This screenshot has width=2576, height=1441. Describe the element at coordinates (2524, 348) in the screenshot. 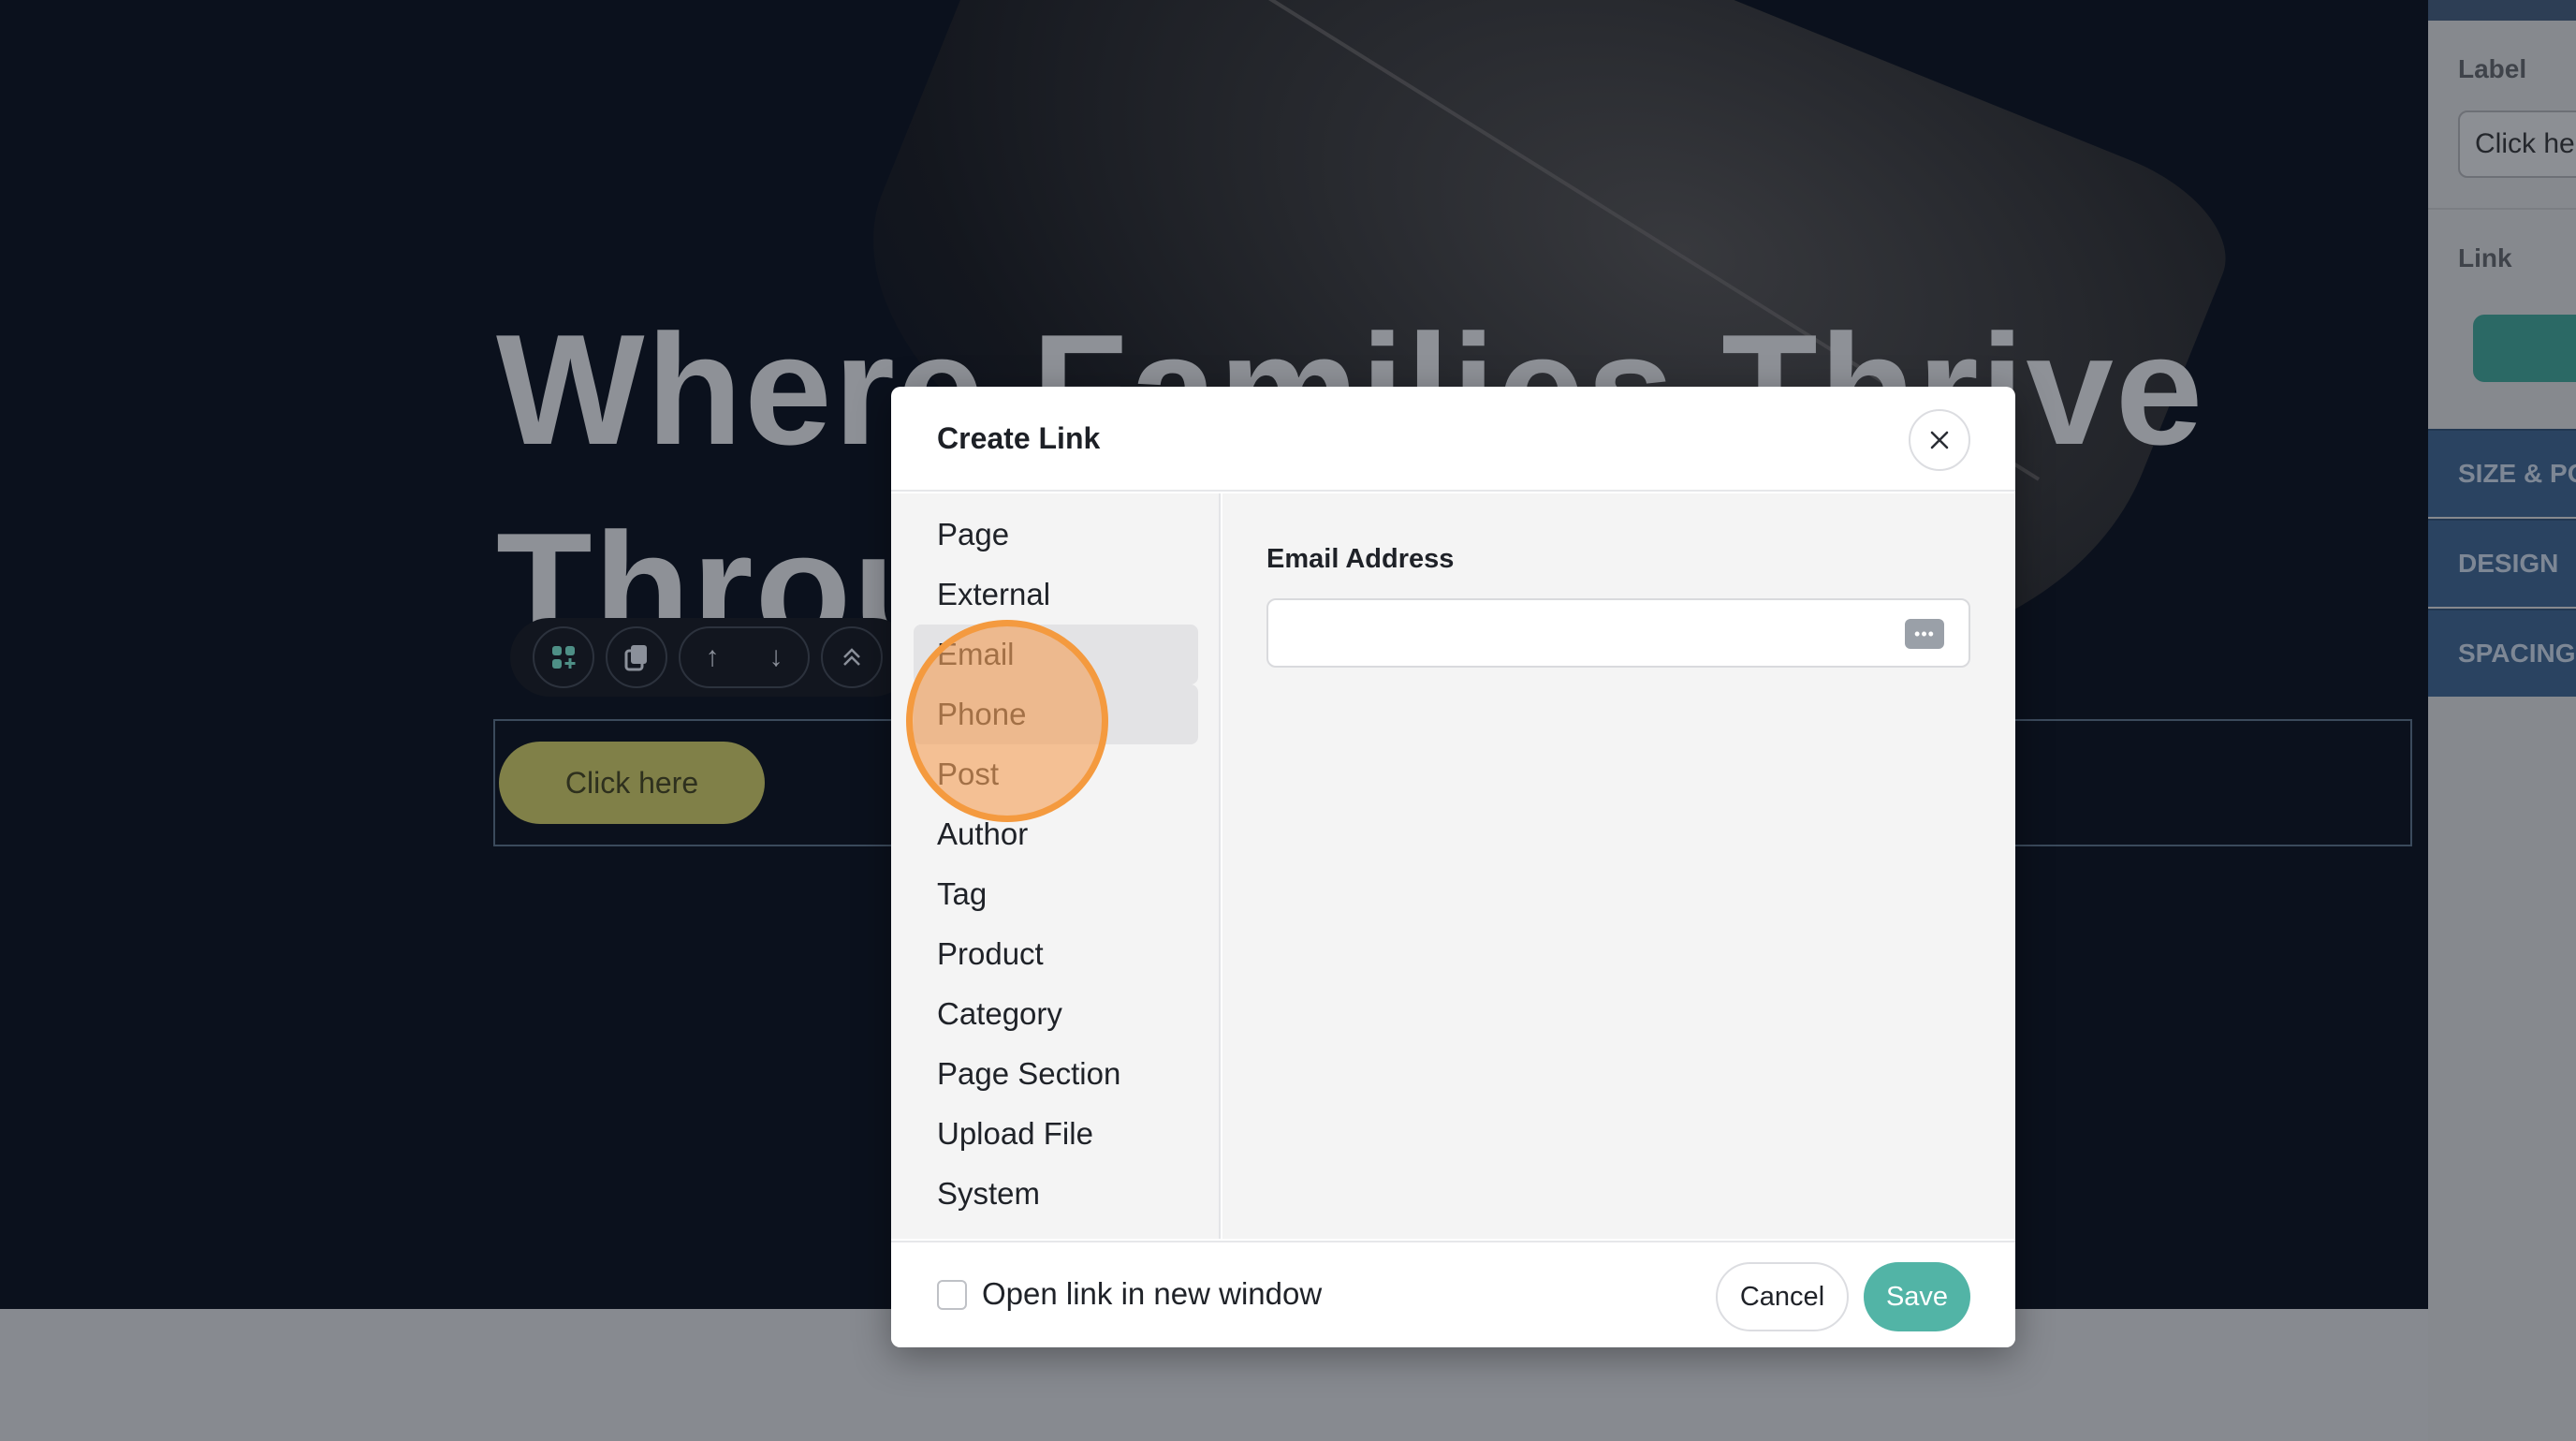

I see `link-button` at that location.